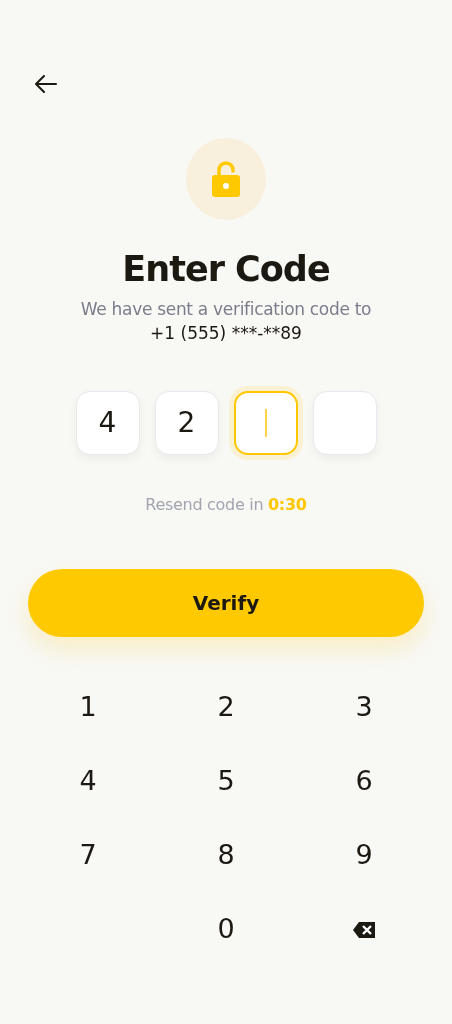 The width and height of the screenshot is (452, 1024). Describe the element at coordinates (226, 602) in the screenshot. I see `verify-button: Verify` at that location.